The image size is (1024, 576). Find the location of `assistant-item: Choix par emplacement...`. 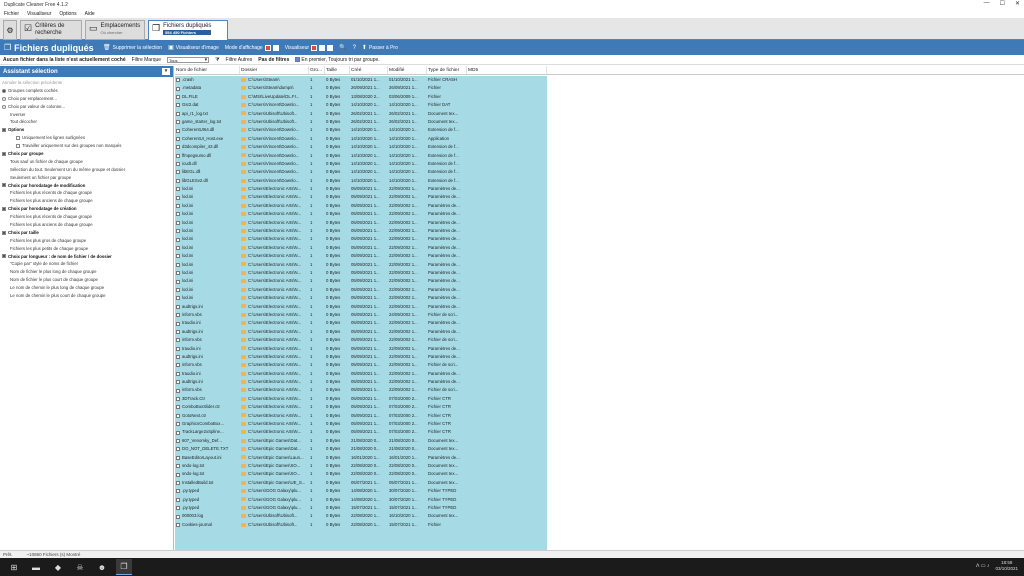

assistant-item: Choix par emplacement... is located at coordinates (86, 99).